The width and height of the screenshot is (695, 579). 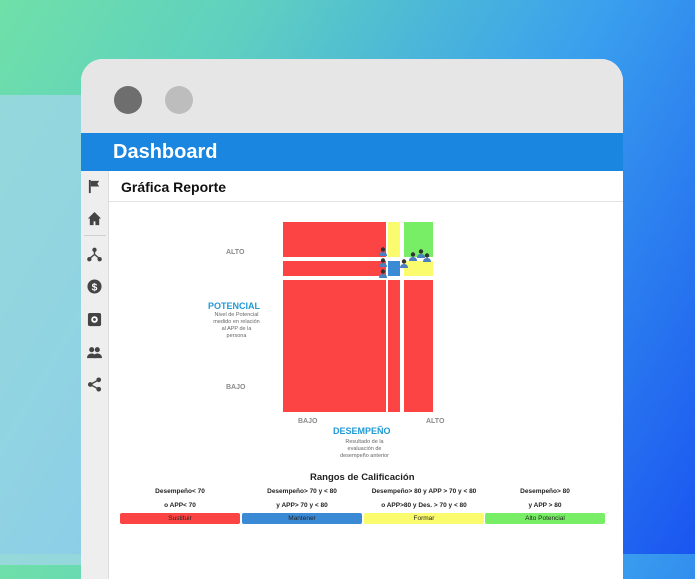 I want to click on potencial-axis-title: POTENCIAL, so click(x=234, y=306).